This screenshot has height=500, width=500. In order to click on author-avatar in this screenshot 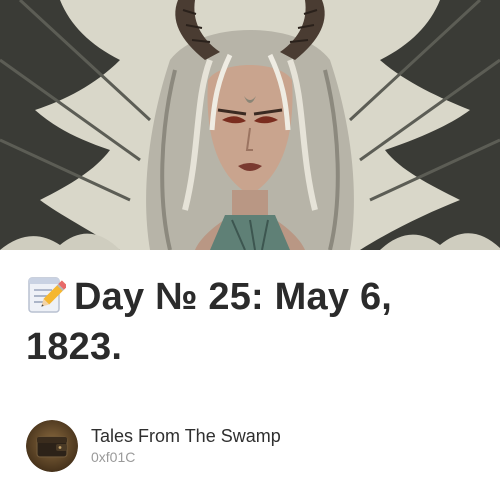, I will do `click(52, 446)`.